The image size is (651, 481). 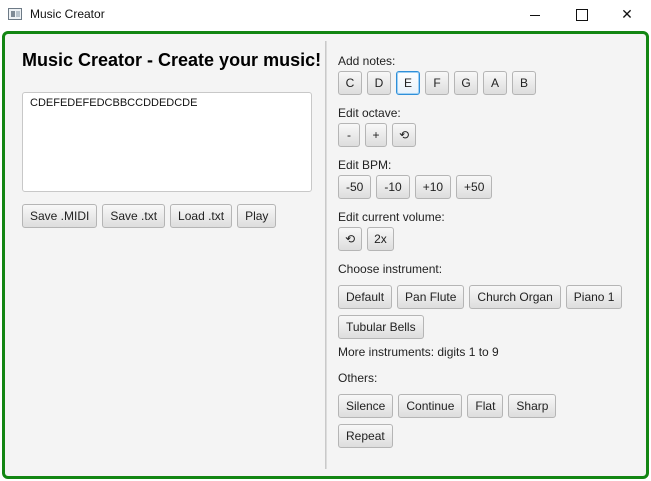 I want to click on panel-divider, so click(x=326, y=255).